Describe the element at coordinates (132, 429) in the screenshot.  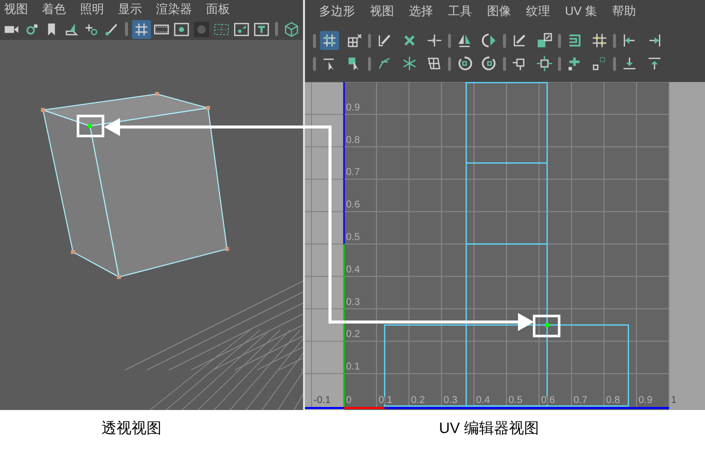
I see `caption: 透视视图` at that location.